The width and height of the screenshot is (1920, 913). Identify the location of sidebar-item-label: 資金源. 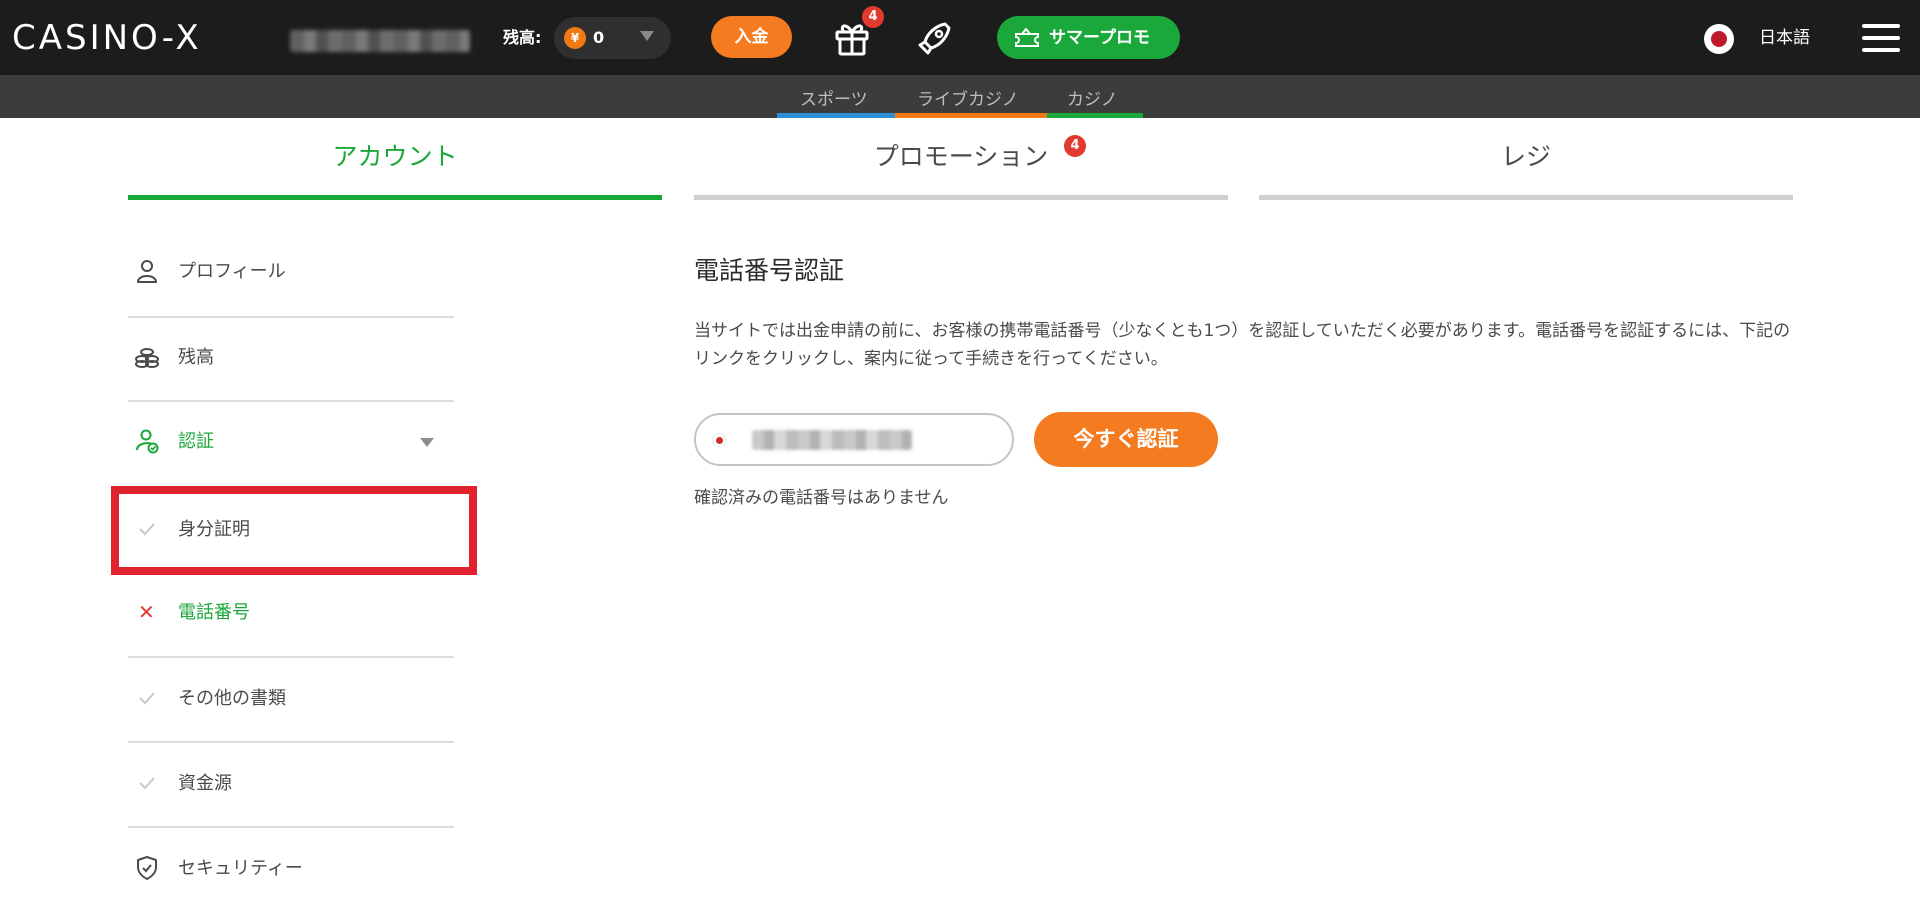
(205, 783).